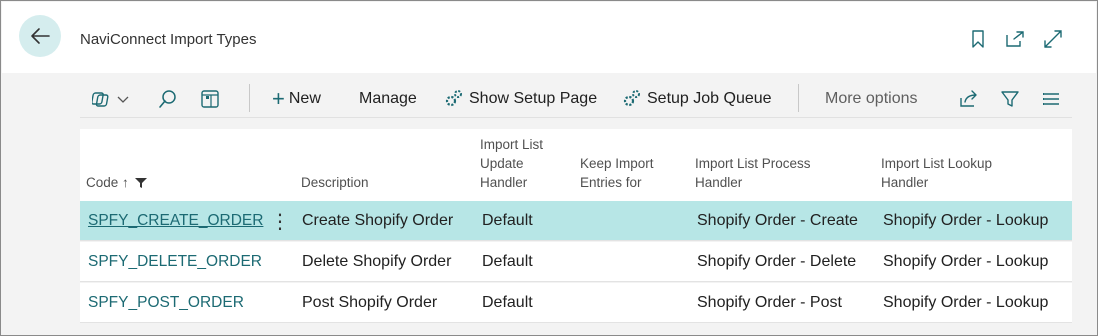  What do you see at coordinates (617, 173) in the screenshot?
I see `column-header-keep-entries: Keep Import Entries for` at bounding box center [617, 173].